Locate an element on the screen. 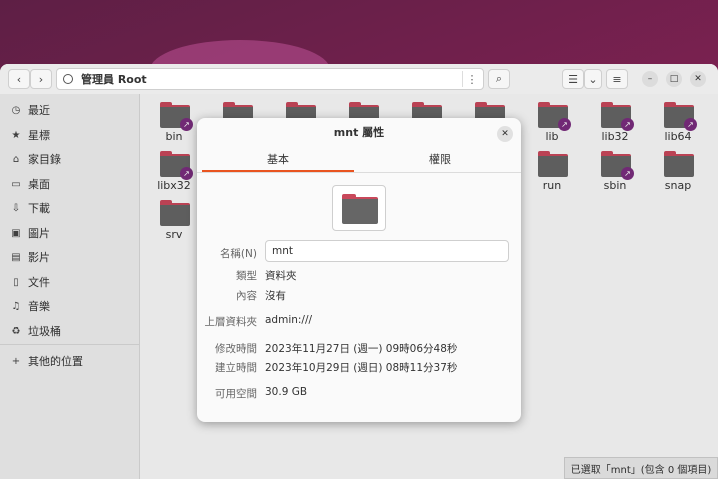 The image size is (718, 479). view-options-button: ⌄ is located at coordinates (593, 79).